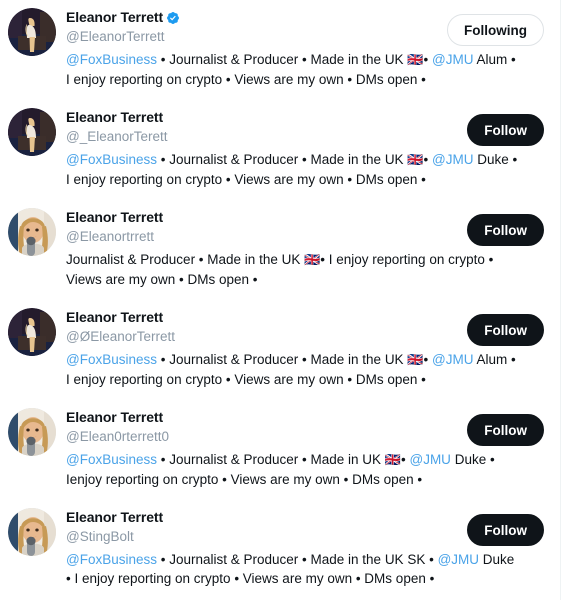 Image resolution: width=561 pixels, height=600 pixels. What do you see at coordinates (185, 259) in the screenshot?
I see `bio-text: Journalist & Producer • Made in the UK` at bounding box center [185, 259].